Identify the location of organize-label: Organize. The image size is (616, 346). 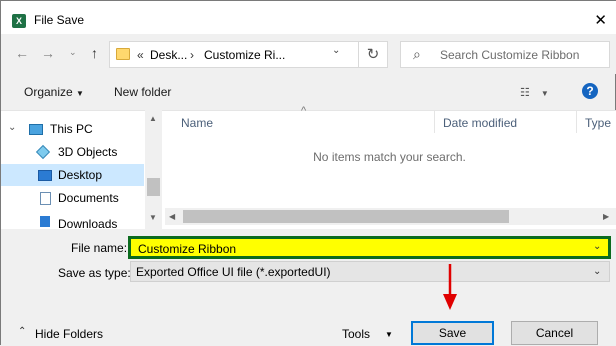
(48, 92).